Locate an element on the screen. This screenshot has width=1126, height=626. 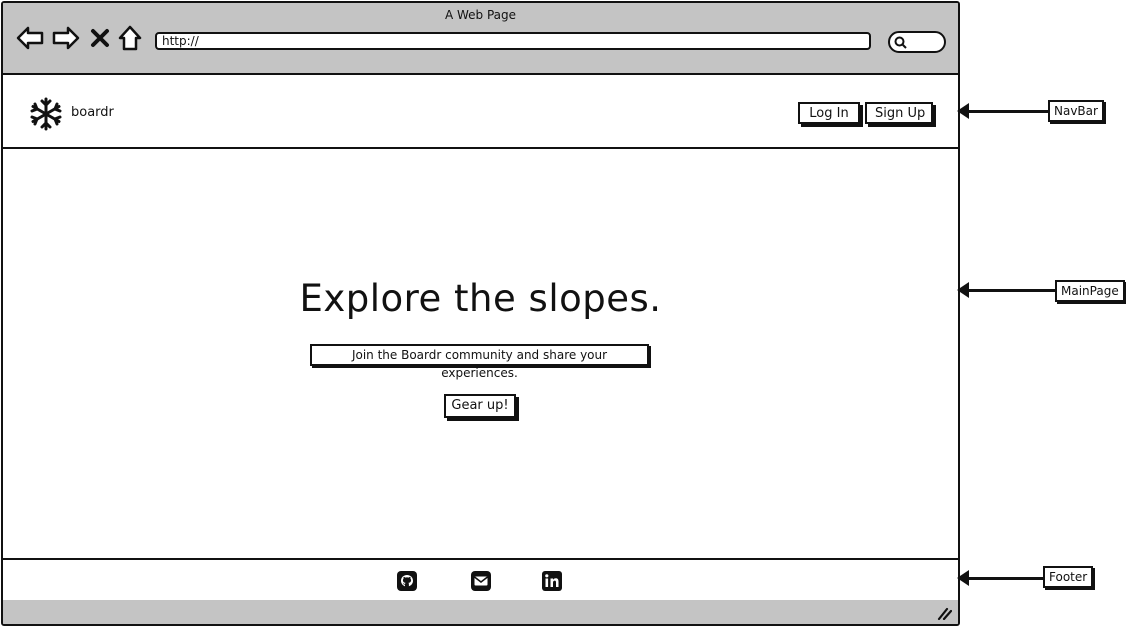
footer-callout-label: Footer is located at coordinates (1068, 577).